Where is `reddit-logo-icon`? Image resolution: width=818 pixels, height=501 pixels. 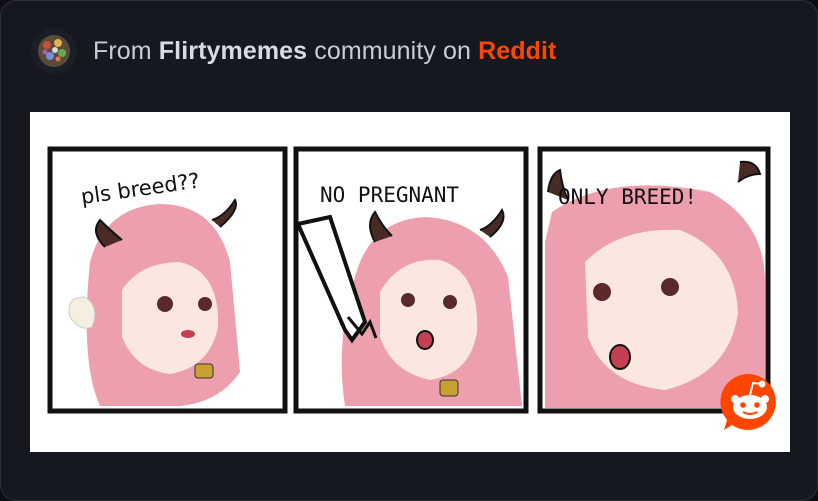
reddit-logo-icon is located at coordinates (750, 402).